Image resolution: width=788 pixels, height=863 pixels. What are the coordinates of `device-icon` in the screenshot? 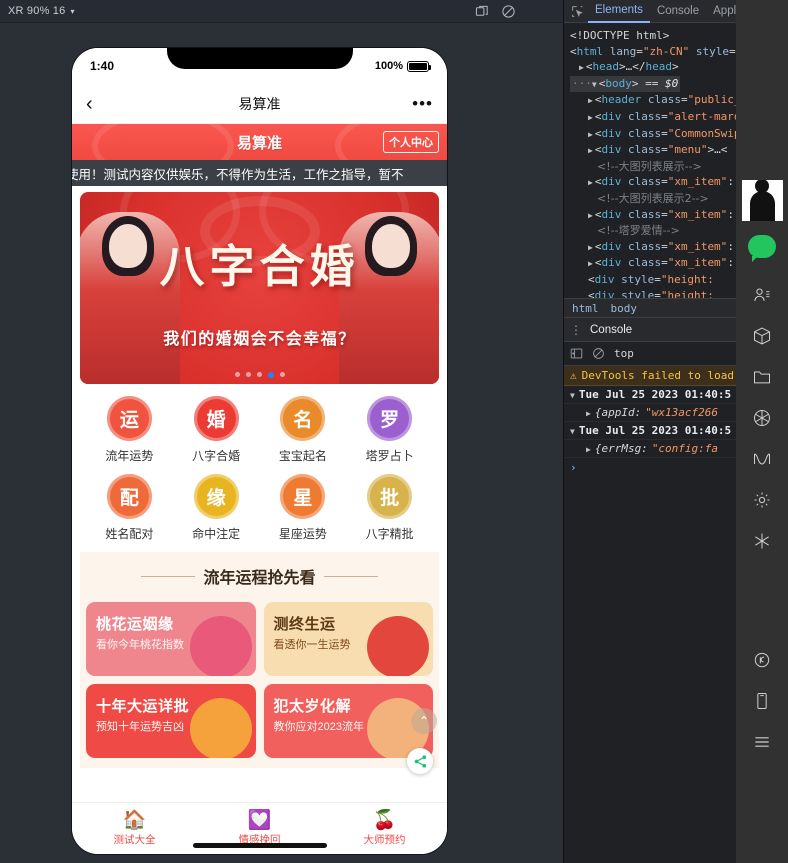 It's located at (762, 700).